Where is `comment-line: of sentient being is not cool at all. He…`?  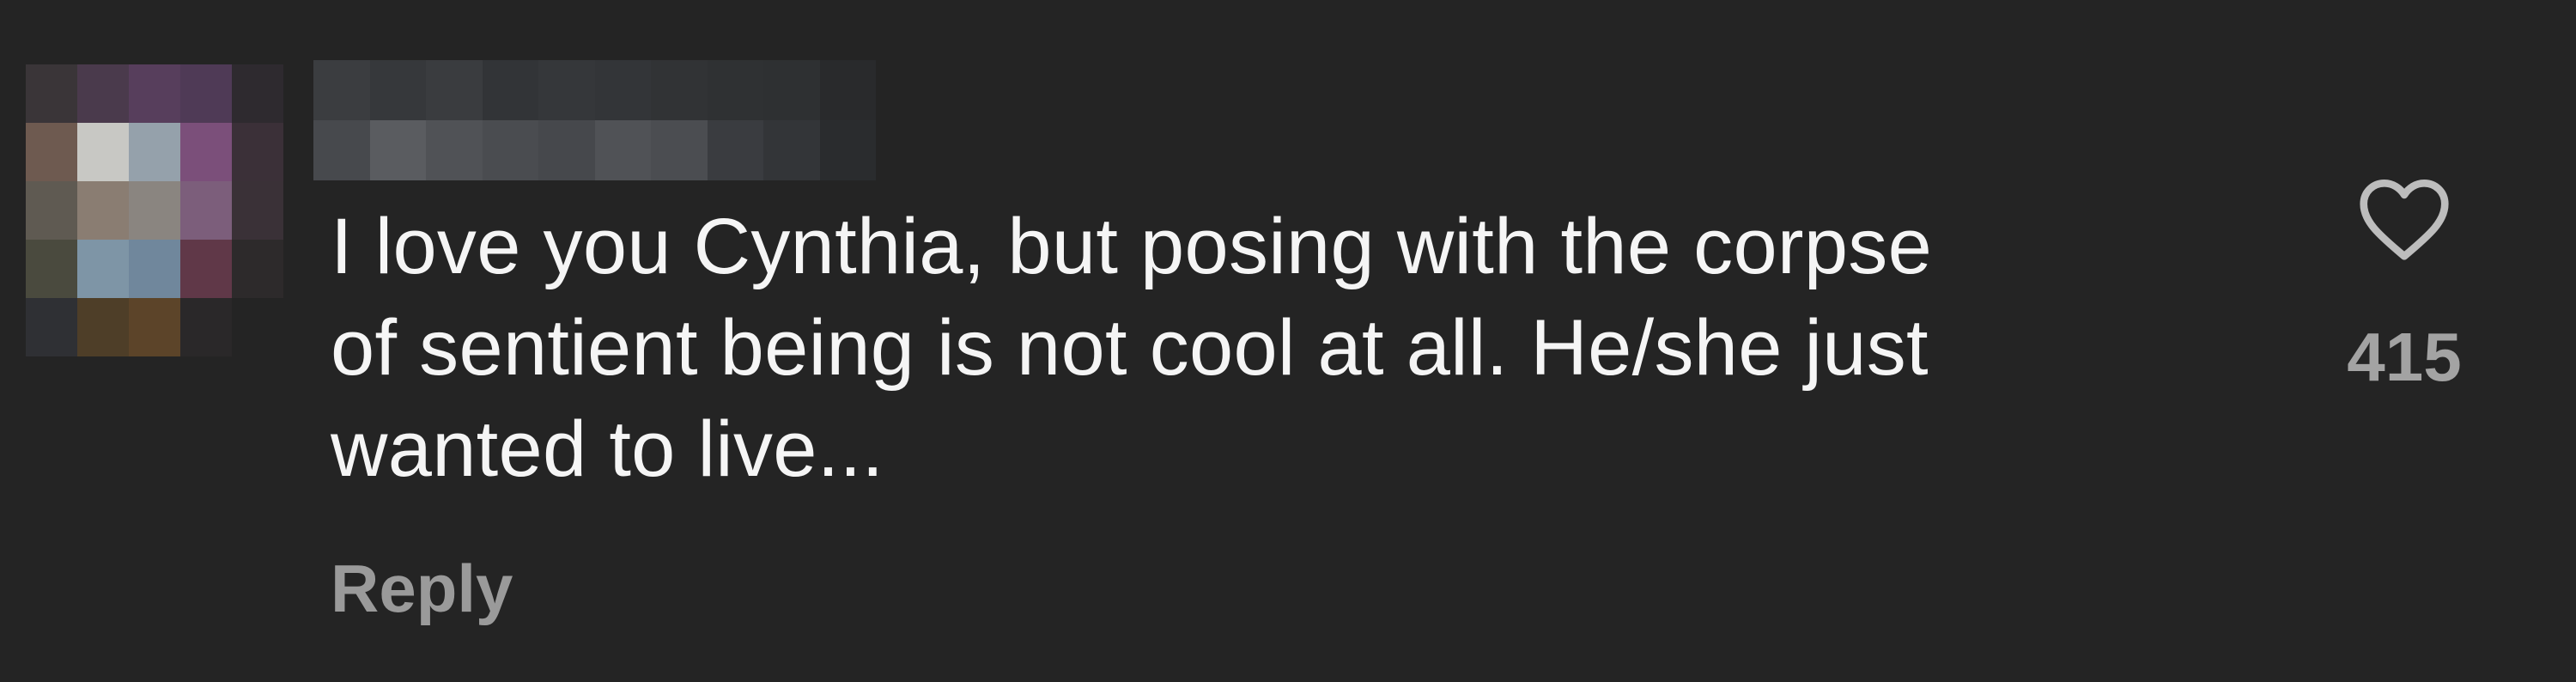 comment-line: of sentient being is not cool at all. He… is located at coordinates (1130, 348).